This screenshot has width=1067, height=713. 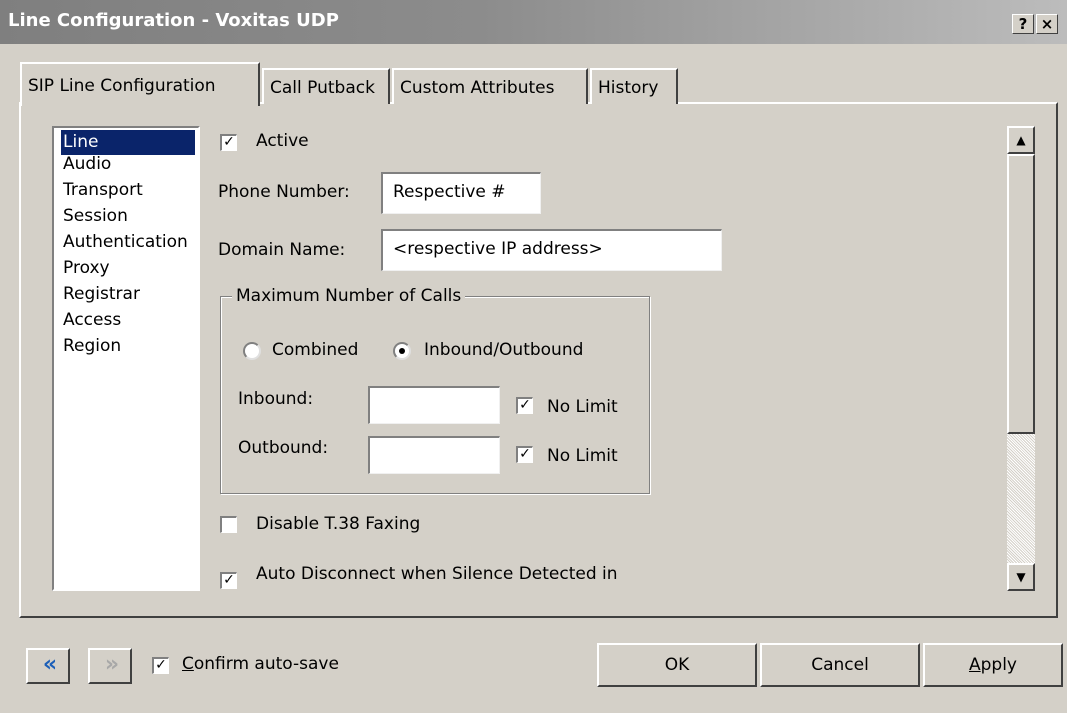 I want to click on cancel-button: Cancel, so click(x=840, y=665).